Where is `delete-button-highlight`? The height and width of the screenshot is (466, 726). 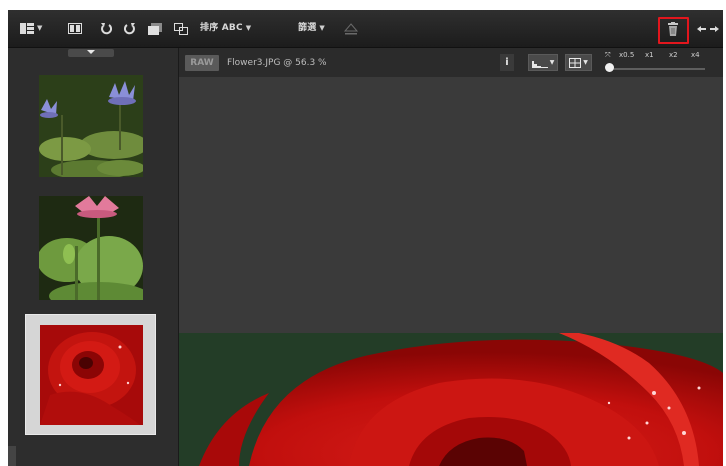 delete-button-highlight is located at coordinates (673, 30).